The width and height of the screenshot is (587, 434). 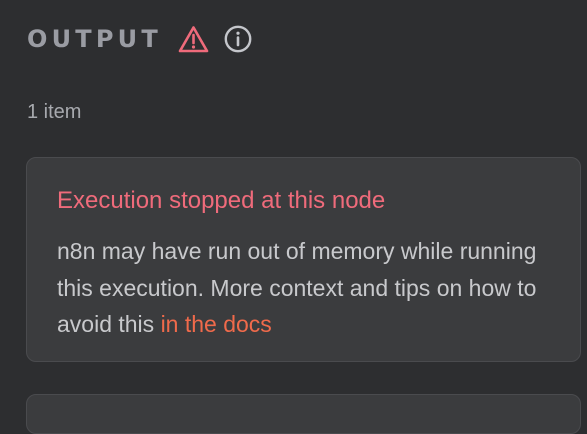 What do you see at coordinates (54, 112) in the screenshot?
I see `item-count: 1 item` at bounding box center [54, 112].